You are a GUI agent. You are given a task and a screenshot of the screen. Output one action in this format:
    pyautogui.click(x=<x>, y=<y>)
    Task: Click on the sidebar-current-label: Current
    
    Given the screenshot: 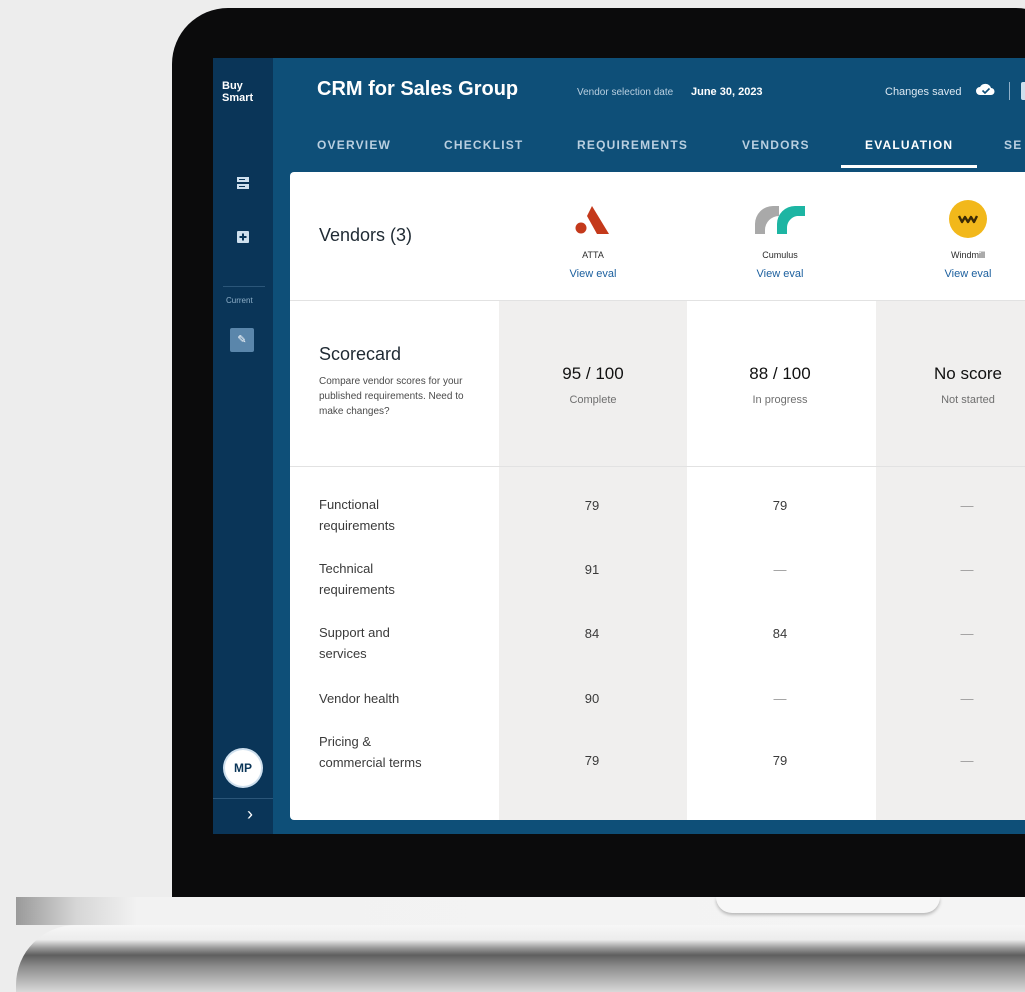 What is the action you would take?
    pyautogui.click(x=239, y=300)
    